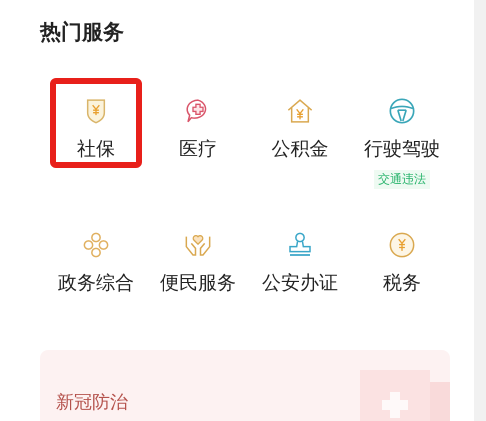  What do you see at coordinates (402, 123) in the screenshot?
I see `service-tile: 行驶驾驶` at bounding box center [402, 123].